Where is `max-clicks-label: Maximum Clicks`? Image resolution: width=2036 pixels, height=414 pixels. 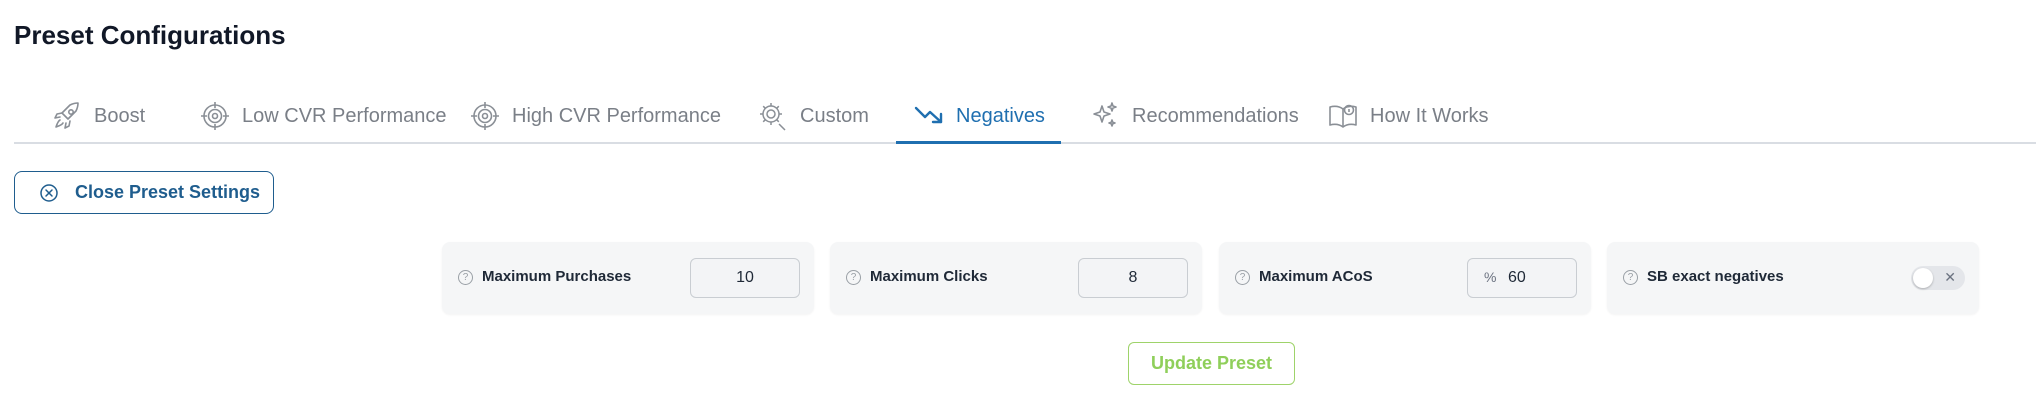 max-clicks-label: Maximum Clicks is located at coordinates (929, 276).